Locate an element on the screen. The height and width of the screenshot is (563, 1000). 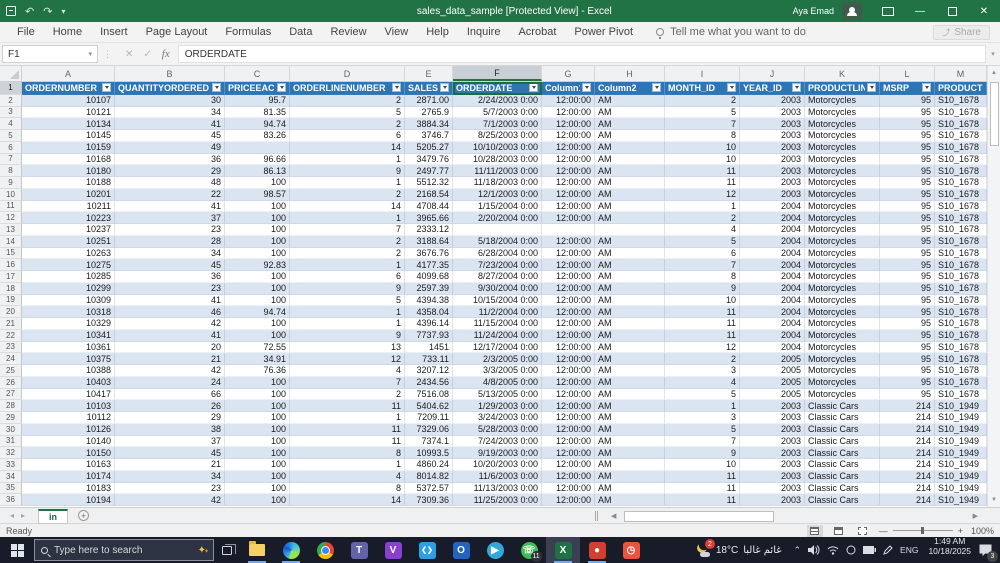
row-number-26: 26 is located at coordinates (11, 382).